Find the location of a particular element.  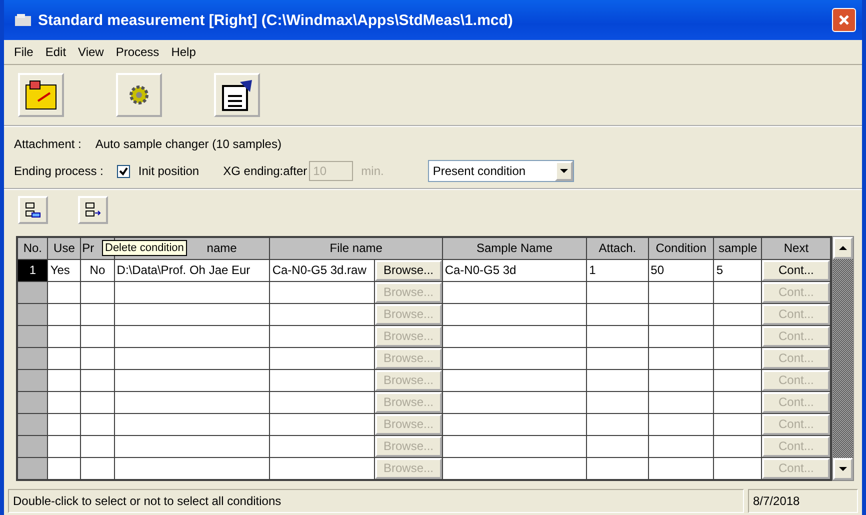

close-icon is located at coordinates (844, 20).